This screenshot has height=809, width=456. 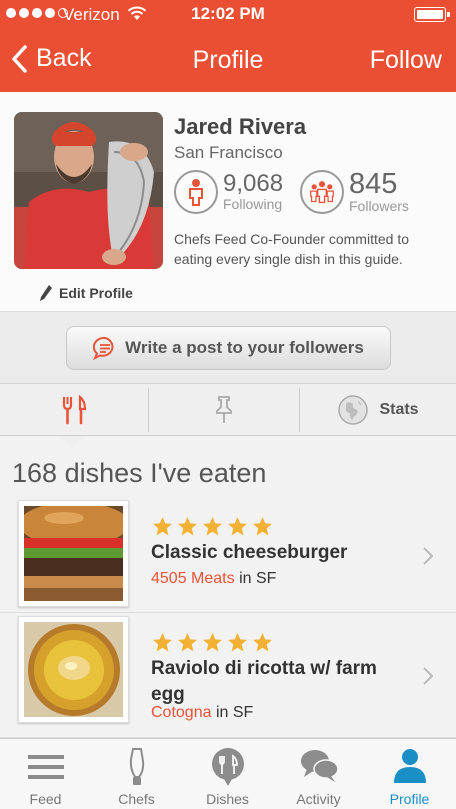 I want to click on tabbar-item-activity: Activity, so click(x=318, y=774).